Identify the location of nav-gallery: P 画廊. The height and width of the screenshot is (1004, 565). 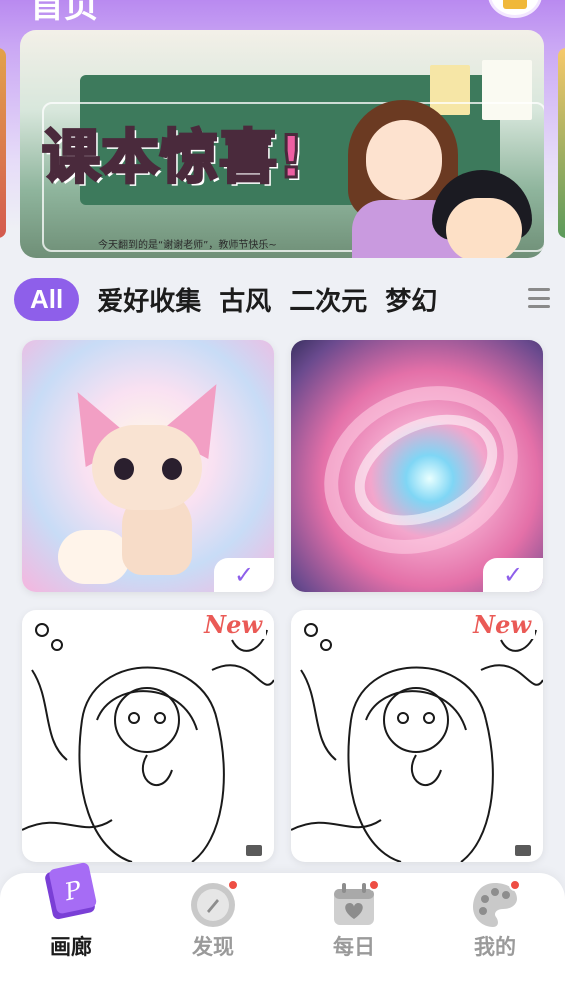
(71, 933).